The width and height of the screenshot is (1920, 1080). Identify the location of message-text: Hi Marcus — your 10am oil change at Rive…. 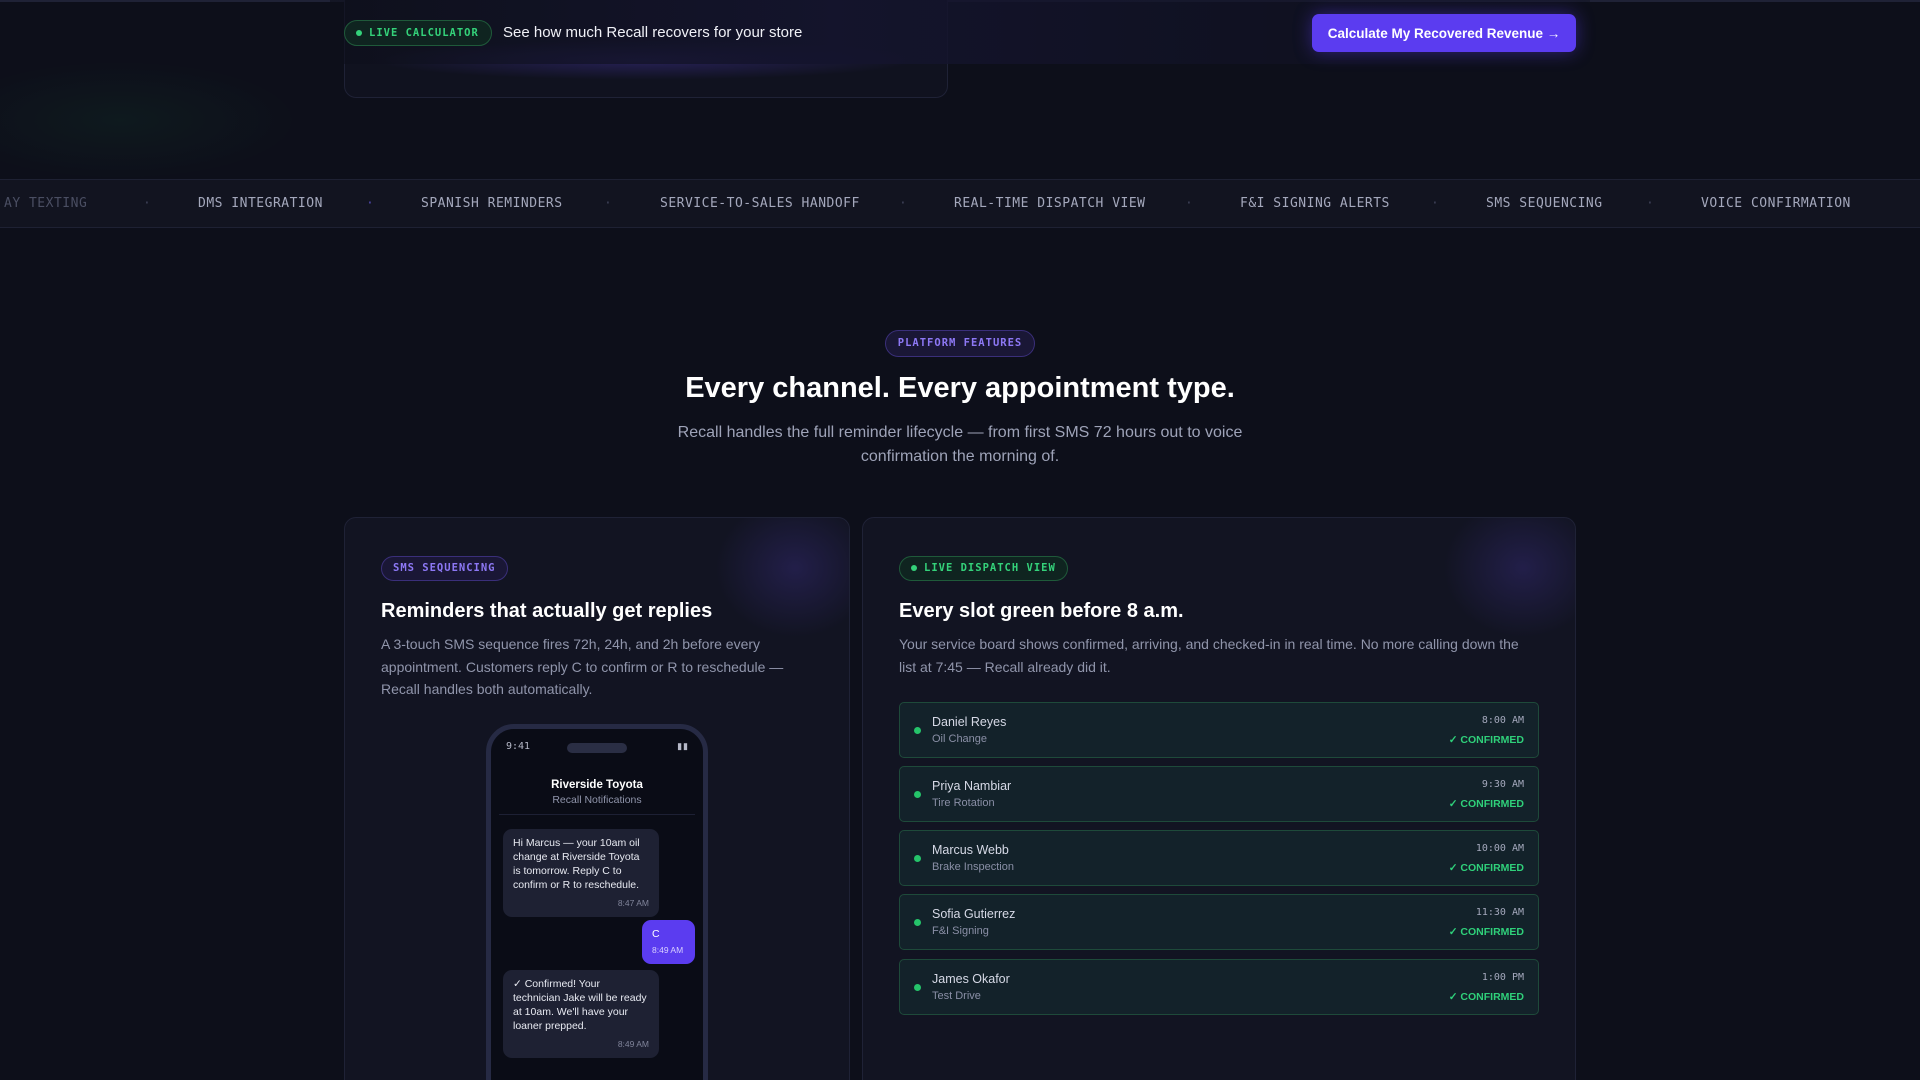
(576, 864).